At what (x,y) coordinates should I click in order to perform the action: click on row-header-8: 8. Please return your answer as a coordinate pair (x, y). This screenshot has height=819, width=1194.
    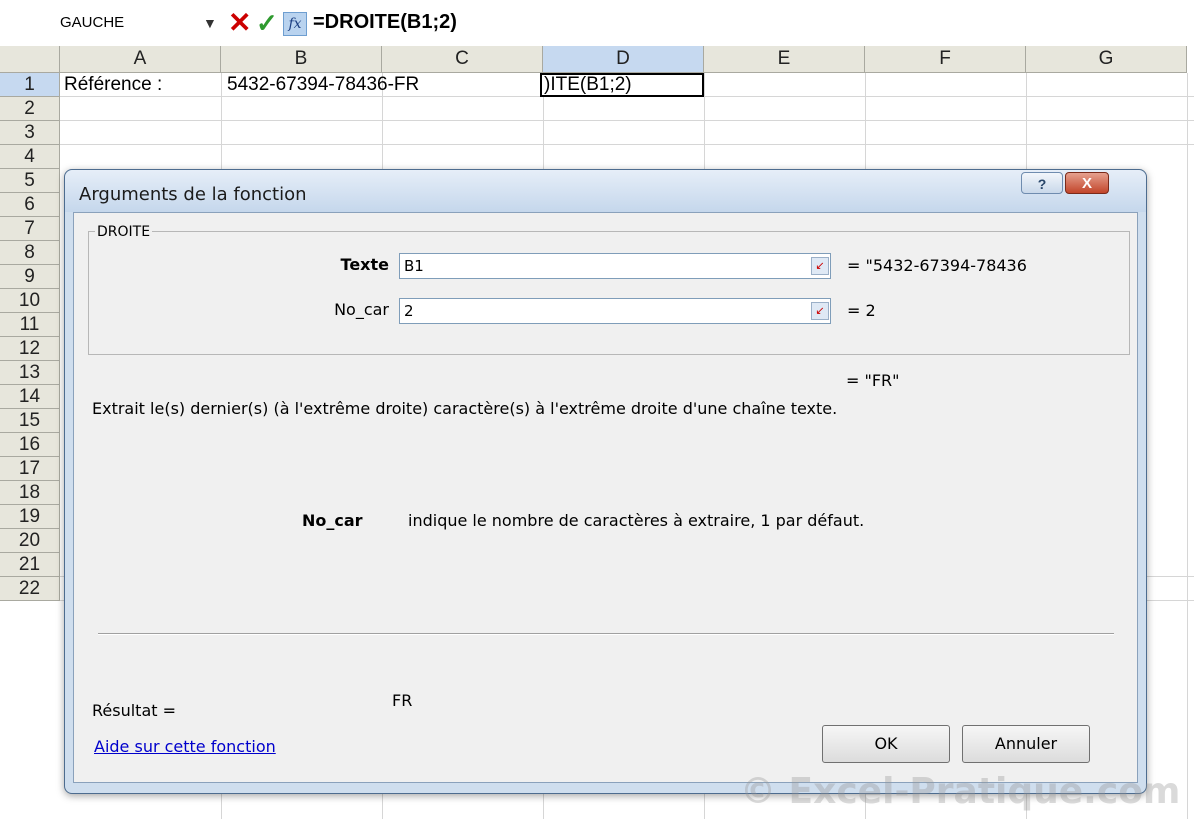
    Looking at the image, I should click on (30, 253).